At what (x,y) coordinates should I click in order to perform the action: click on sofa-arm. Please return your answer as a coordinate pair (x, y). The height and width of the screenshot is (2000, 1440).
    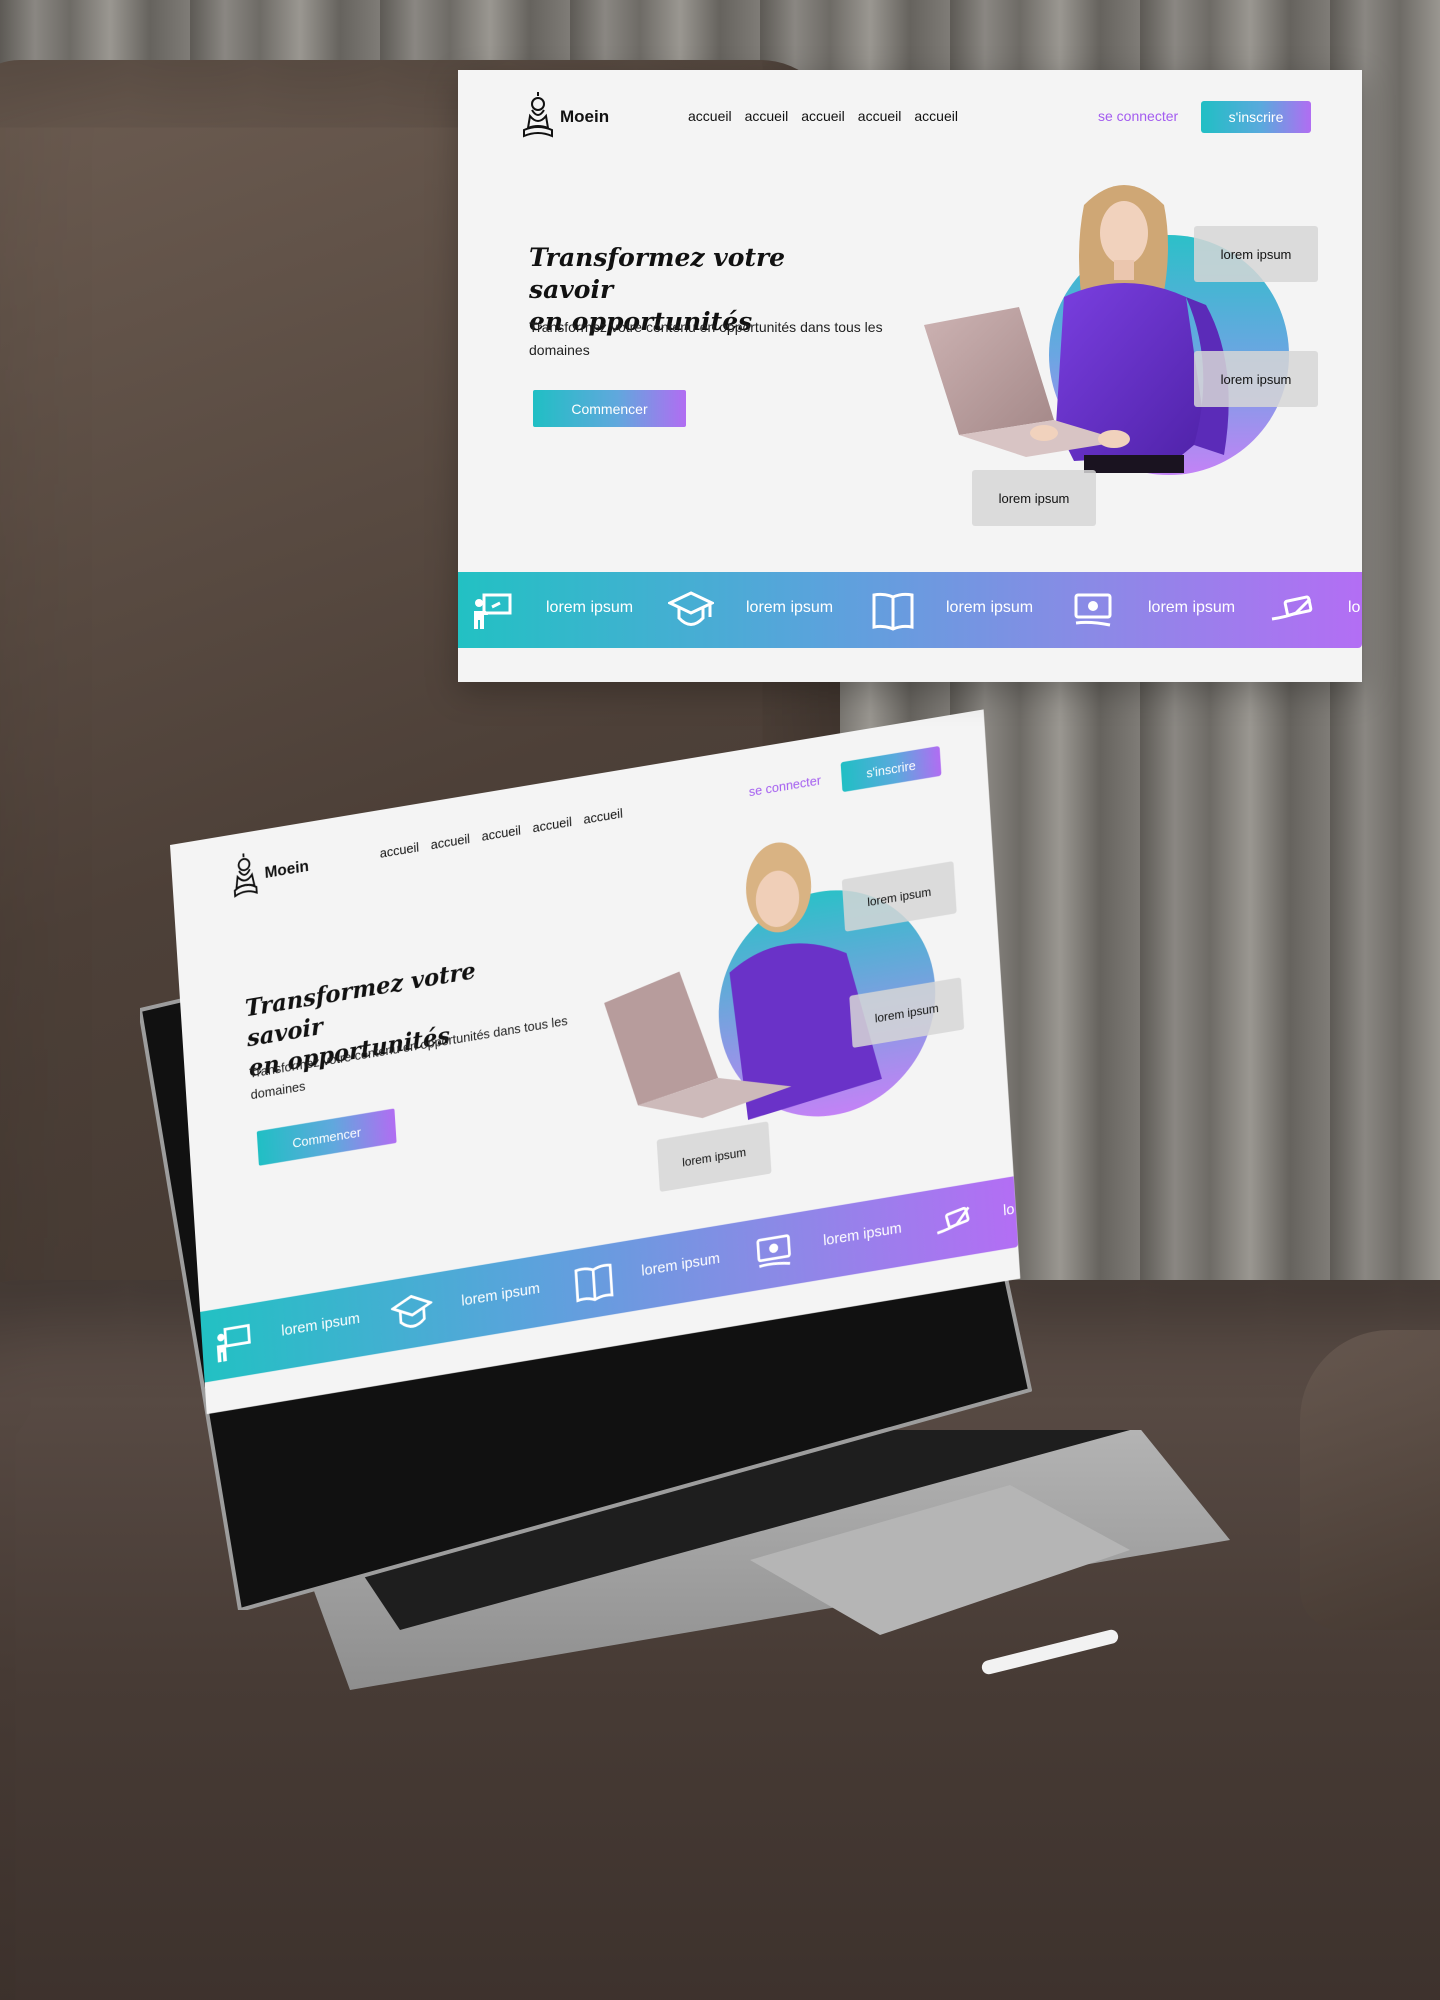
    Looking at the image, I should click on (1370, 1480).